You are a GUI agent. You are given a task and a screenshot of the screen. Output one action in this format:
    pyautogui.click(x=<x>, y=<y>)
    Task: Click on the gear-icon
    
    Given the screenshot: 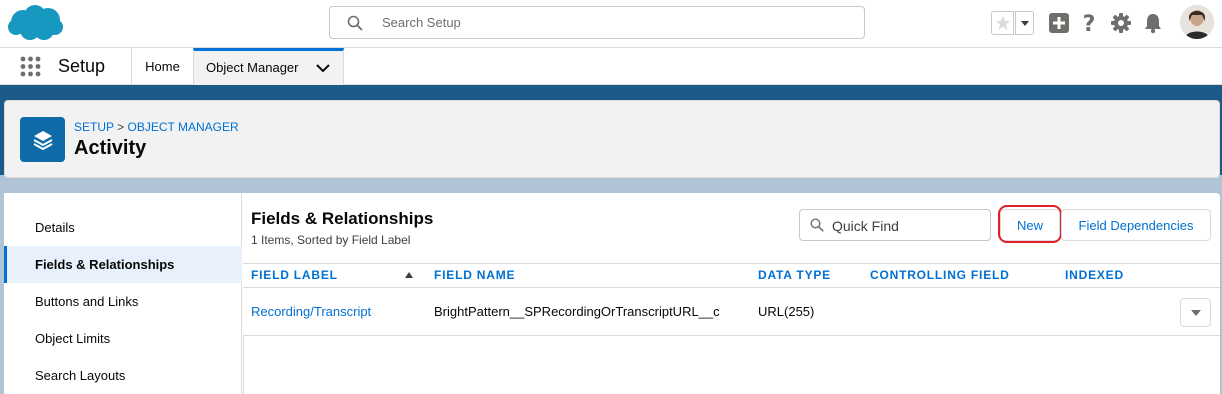 What is the action you would take?
    pyautogui.click(x=1121, y=23)
    